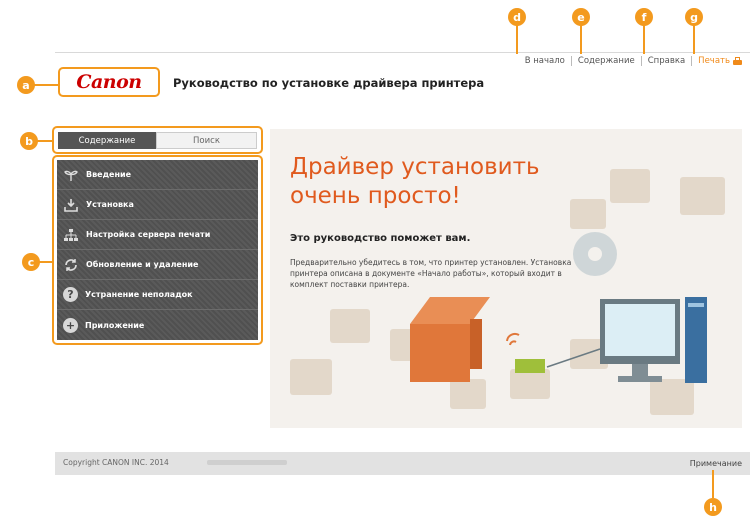  What do you see at coordinates (247, 462) in the screenshot?
I see `blurred-text` at bounding box center [247, 462].